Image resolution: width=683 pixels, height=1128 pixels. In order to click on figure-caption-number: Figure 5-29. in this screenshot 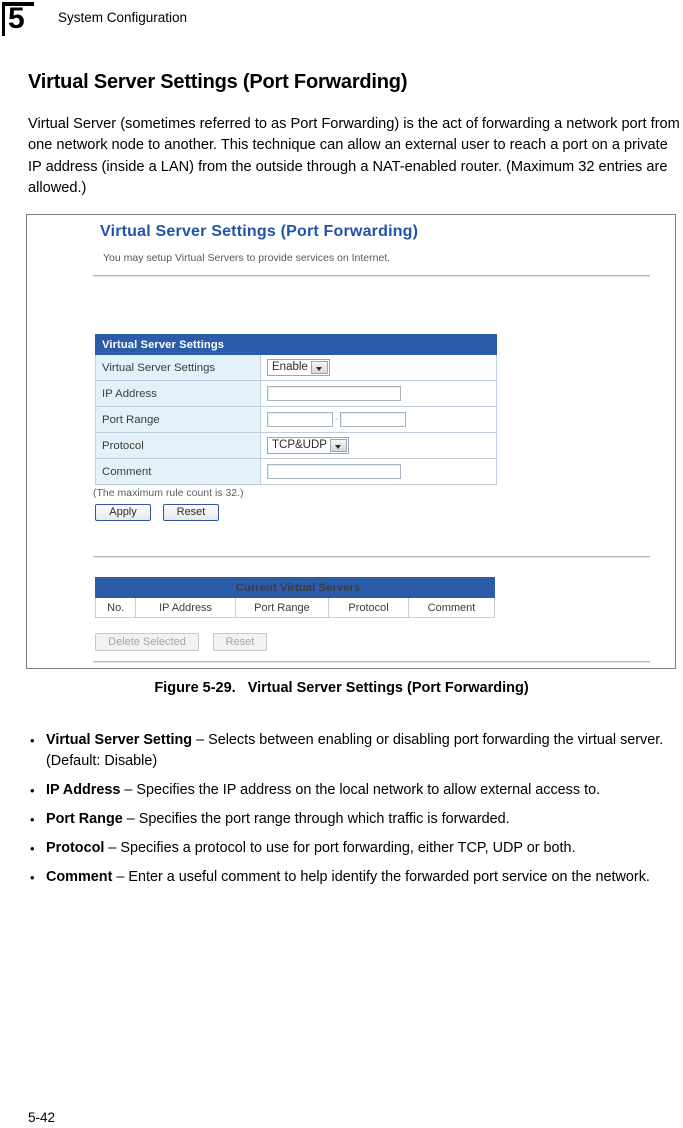, I will do `click(195, 688)`.